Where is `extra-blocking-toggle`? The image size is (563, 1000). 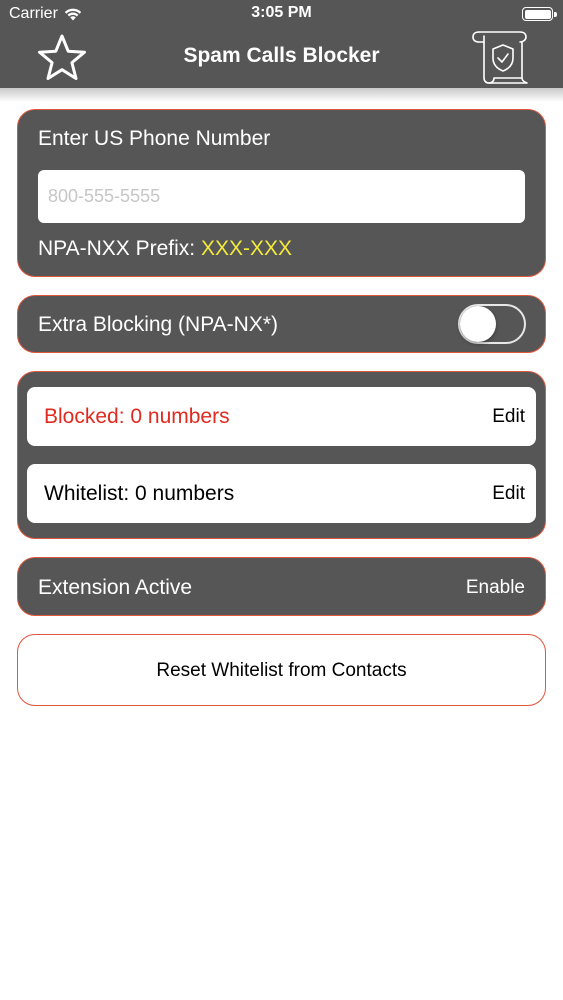
extra-blocking-toggle is located at coordinates (492, 324).